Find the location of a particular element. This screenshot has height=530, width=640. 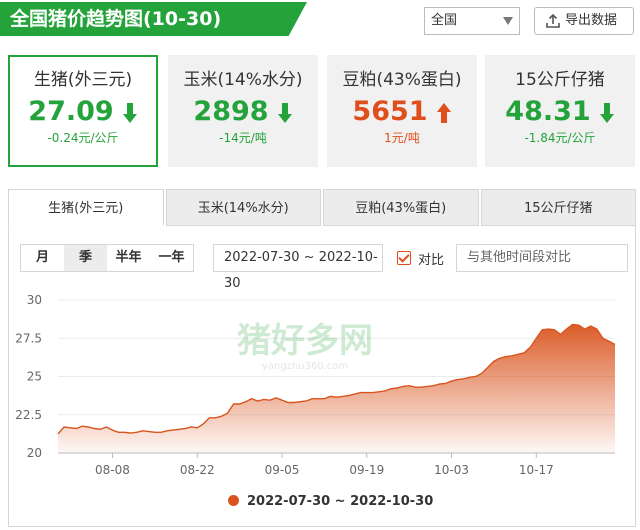

watermark: 猪好多网 yangzhu360.com is located at coordinates (305, 346).